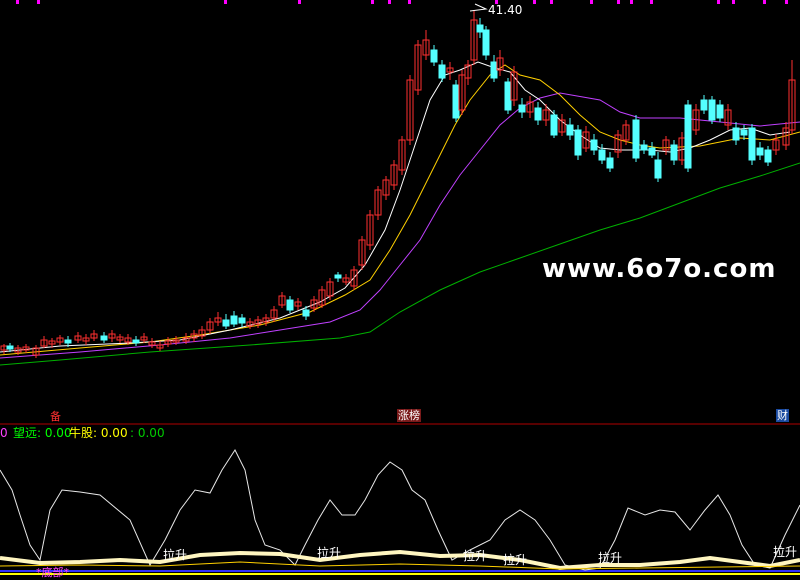  Describe the element at coordinates (478, 7) in the screenshot. I see `high-price-pointer` at that location.